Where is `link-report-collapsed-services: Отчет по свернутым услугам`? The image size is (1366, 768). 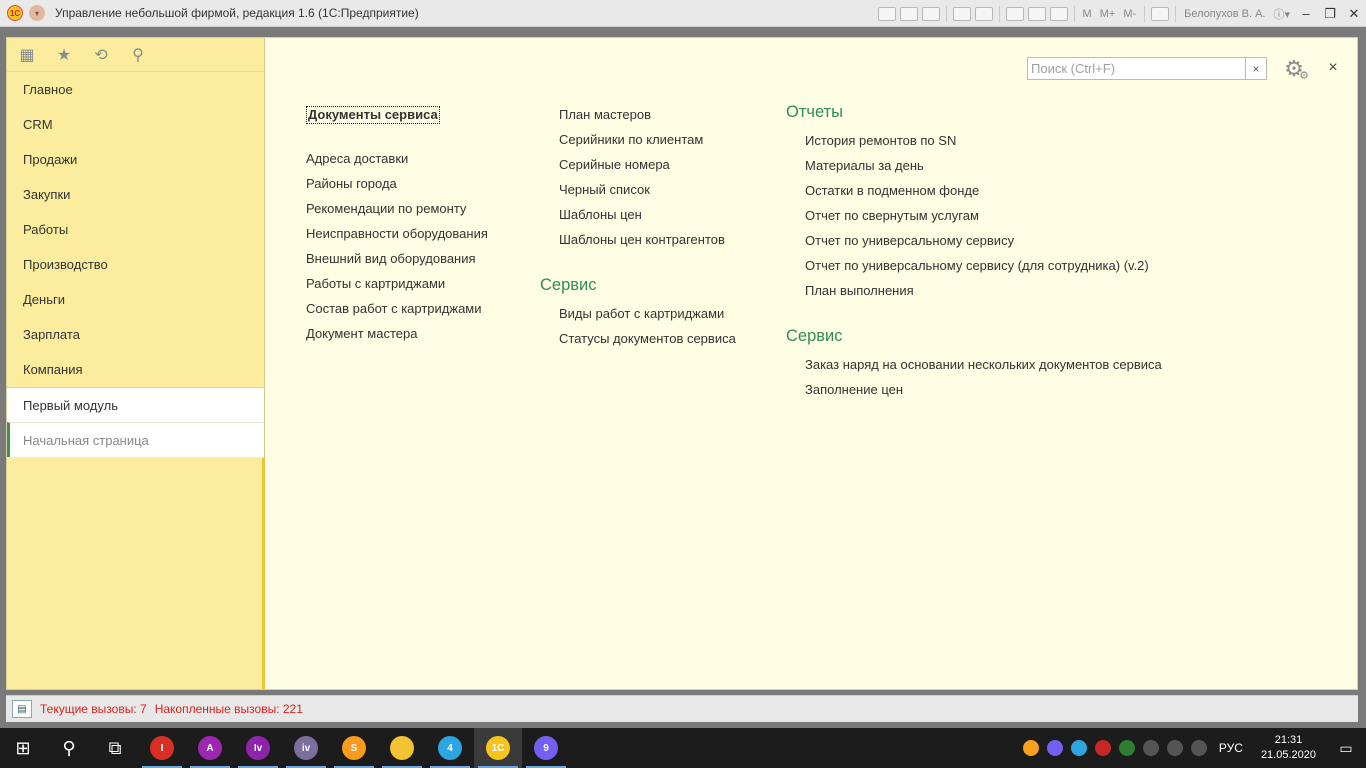 link-report-collapsed-services: Отчет по свернутым услугам is located at coordinates (974, 215).